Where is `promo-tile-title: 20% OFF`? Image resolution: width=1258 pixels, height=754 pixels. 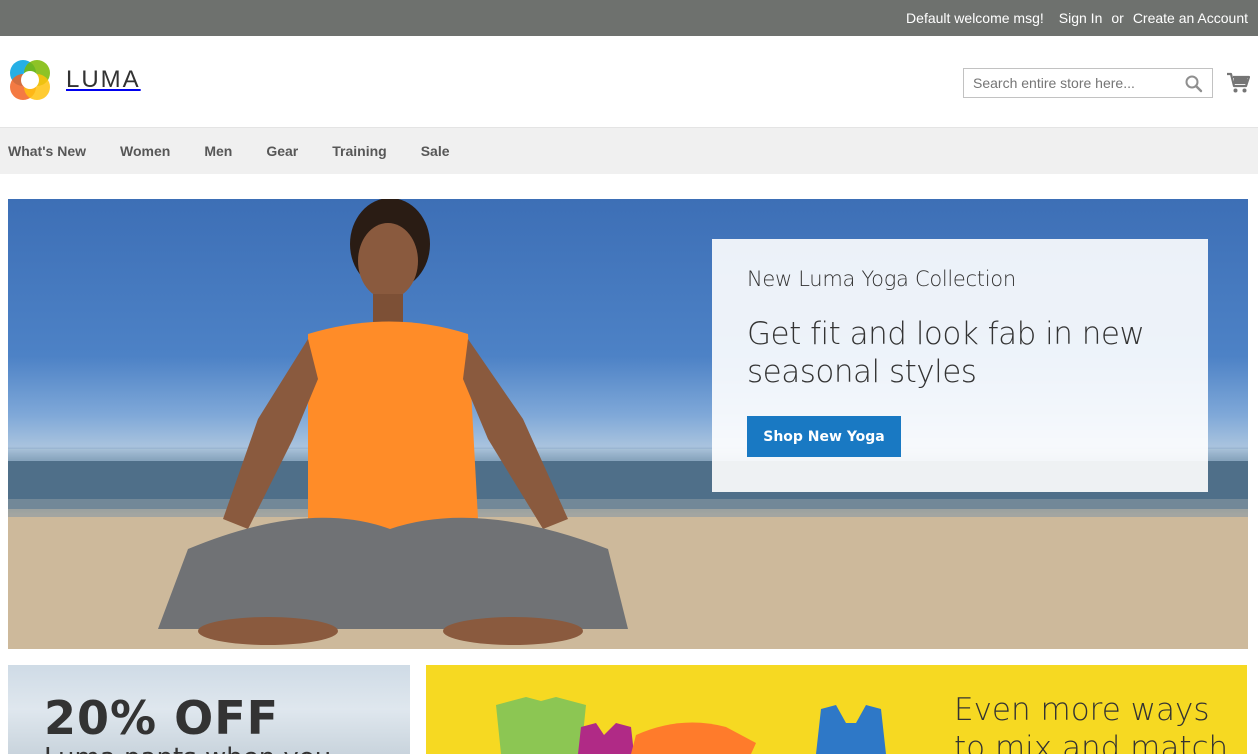
promo-tile-title: 20% OFF is located at coordinates (162, 718).